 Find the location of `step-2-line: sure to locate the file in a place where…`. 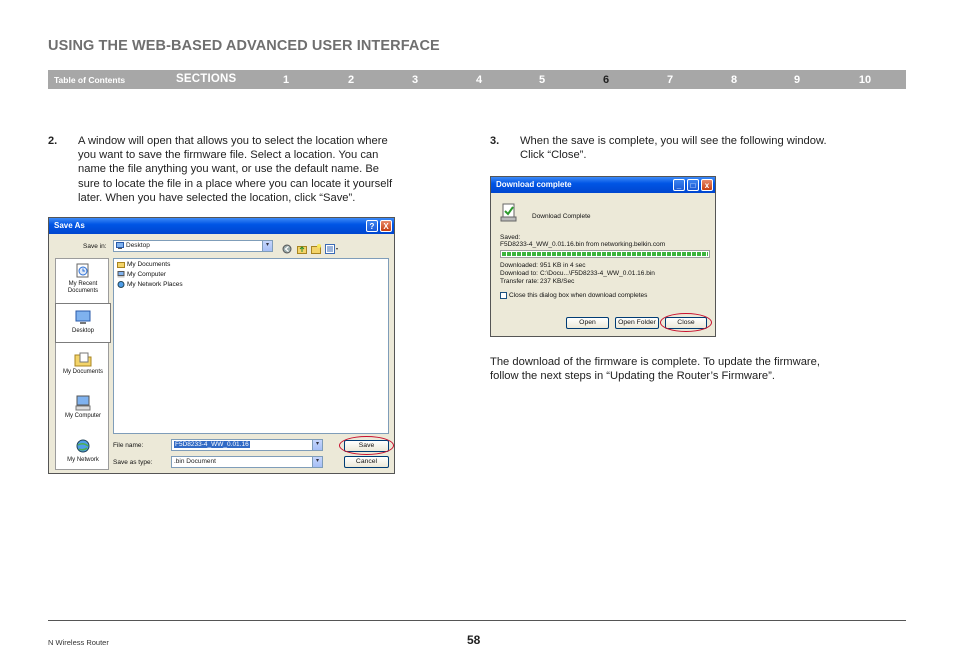

step-2-line: sure to locate the file in a place where… is located at coordinates (235, 183).